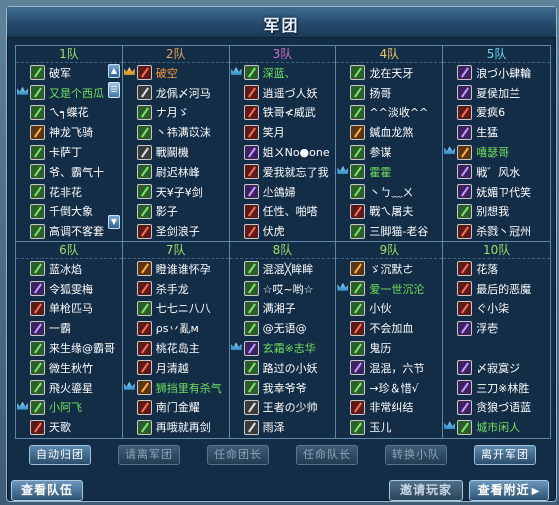 The height and width of the screenshot is (505, 559). What do you see at coordinates (496, 427) in the screenshot?
I see `member-slot: 城市闲人` at bounding box center [496, 427].